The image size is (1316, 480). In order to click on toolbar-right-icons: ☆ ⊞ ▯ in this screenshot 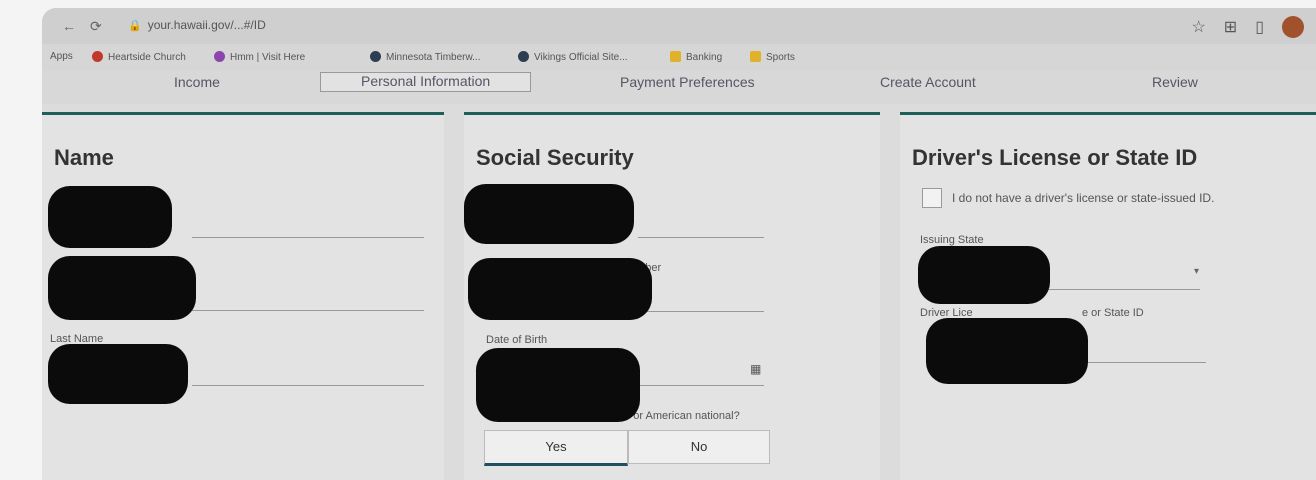, I will do `click(1247, 27)`.